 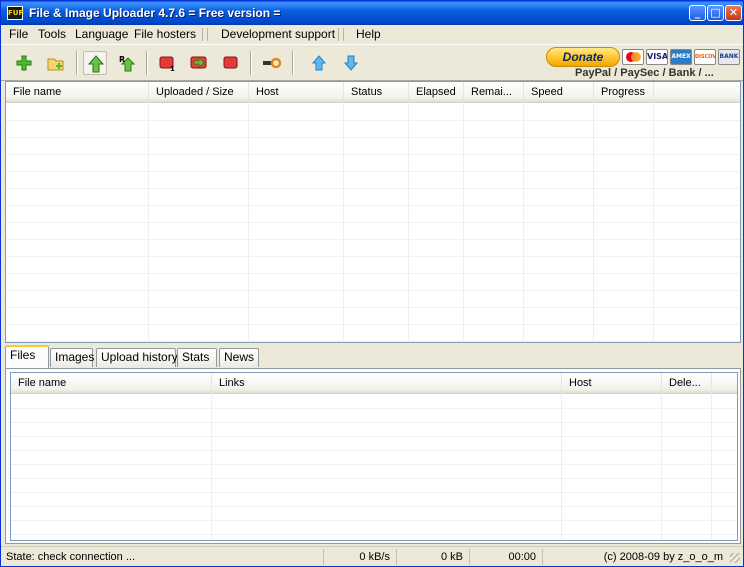 I want to click on menu-tools: Tools, so click(x=52, y=34).